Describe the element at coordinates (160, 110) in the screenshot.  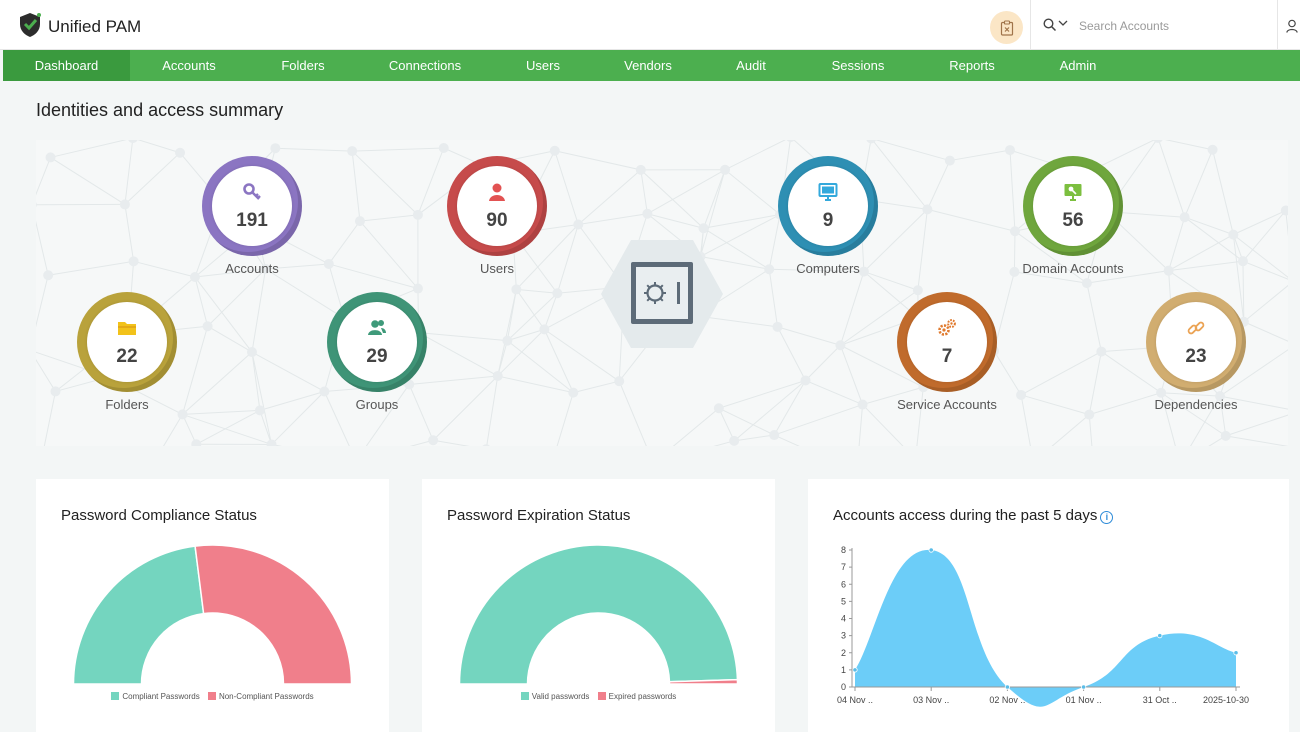
I see `page-title: Identities and access summary` at that location.